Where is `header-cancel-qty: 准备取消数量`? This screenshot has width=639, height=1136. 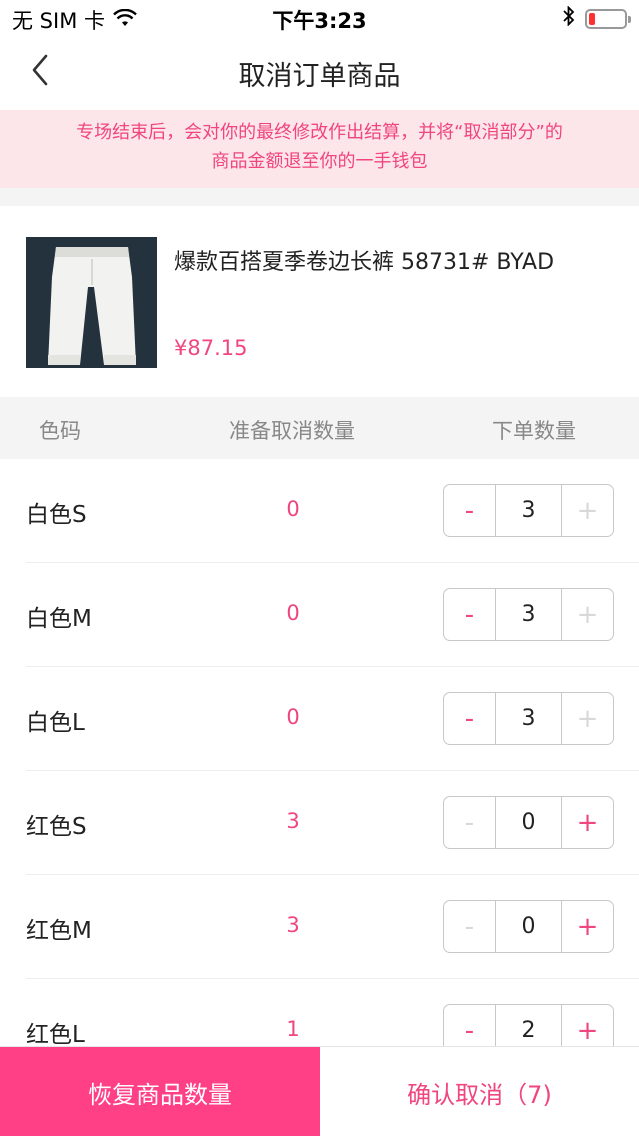 header-cancel-qty: 准备取消数量 is located at coordinates (292, 431).